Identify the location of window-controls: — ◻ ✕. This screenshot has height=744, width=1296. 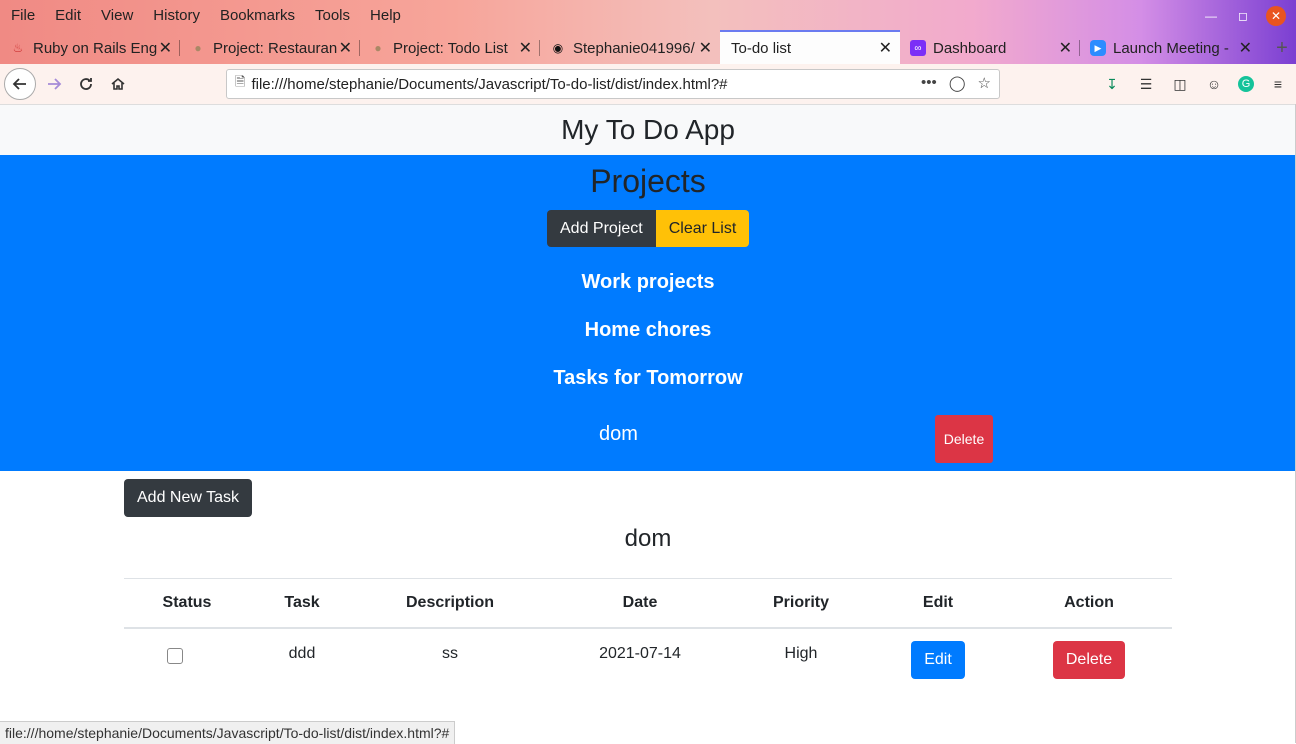
(1244, 16).